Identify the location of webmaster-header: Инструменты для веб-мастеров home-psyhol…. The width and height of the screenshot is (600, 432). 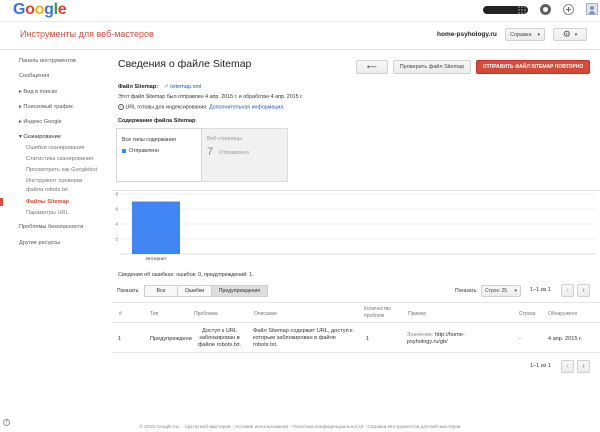
(300, 36).